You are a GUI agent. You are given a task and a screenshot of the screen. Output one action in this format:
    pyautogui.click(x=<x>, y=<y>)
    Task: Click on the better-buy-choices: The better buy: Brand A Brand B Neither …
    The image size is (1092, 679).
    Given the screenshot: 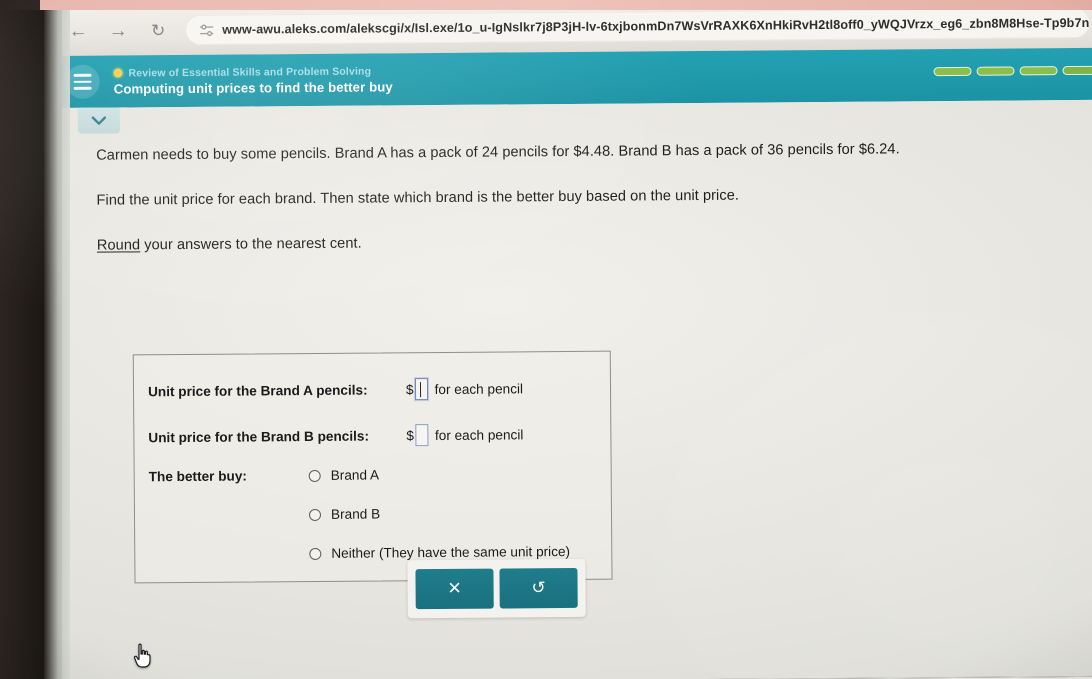 What is the action you would take?
    pyautogui.click(x=380, y=514)
    